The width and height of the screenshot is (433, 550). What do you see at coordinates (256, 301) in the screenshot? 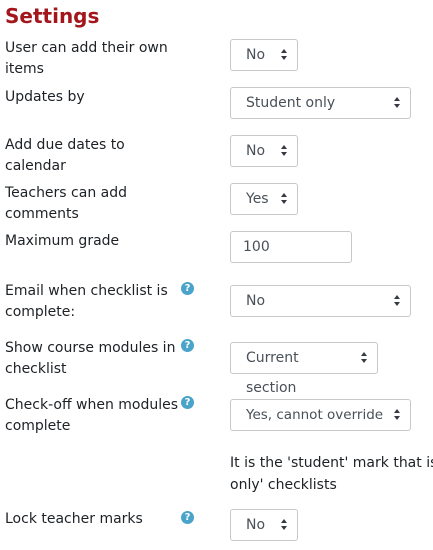
I see `email-complete-value: No` at bounding box center [256, 301].